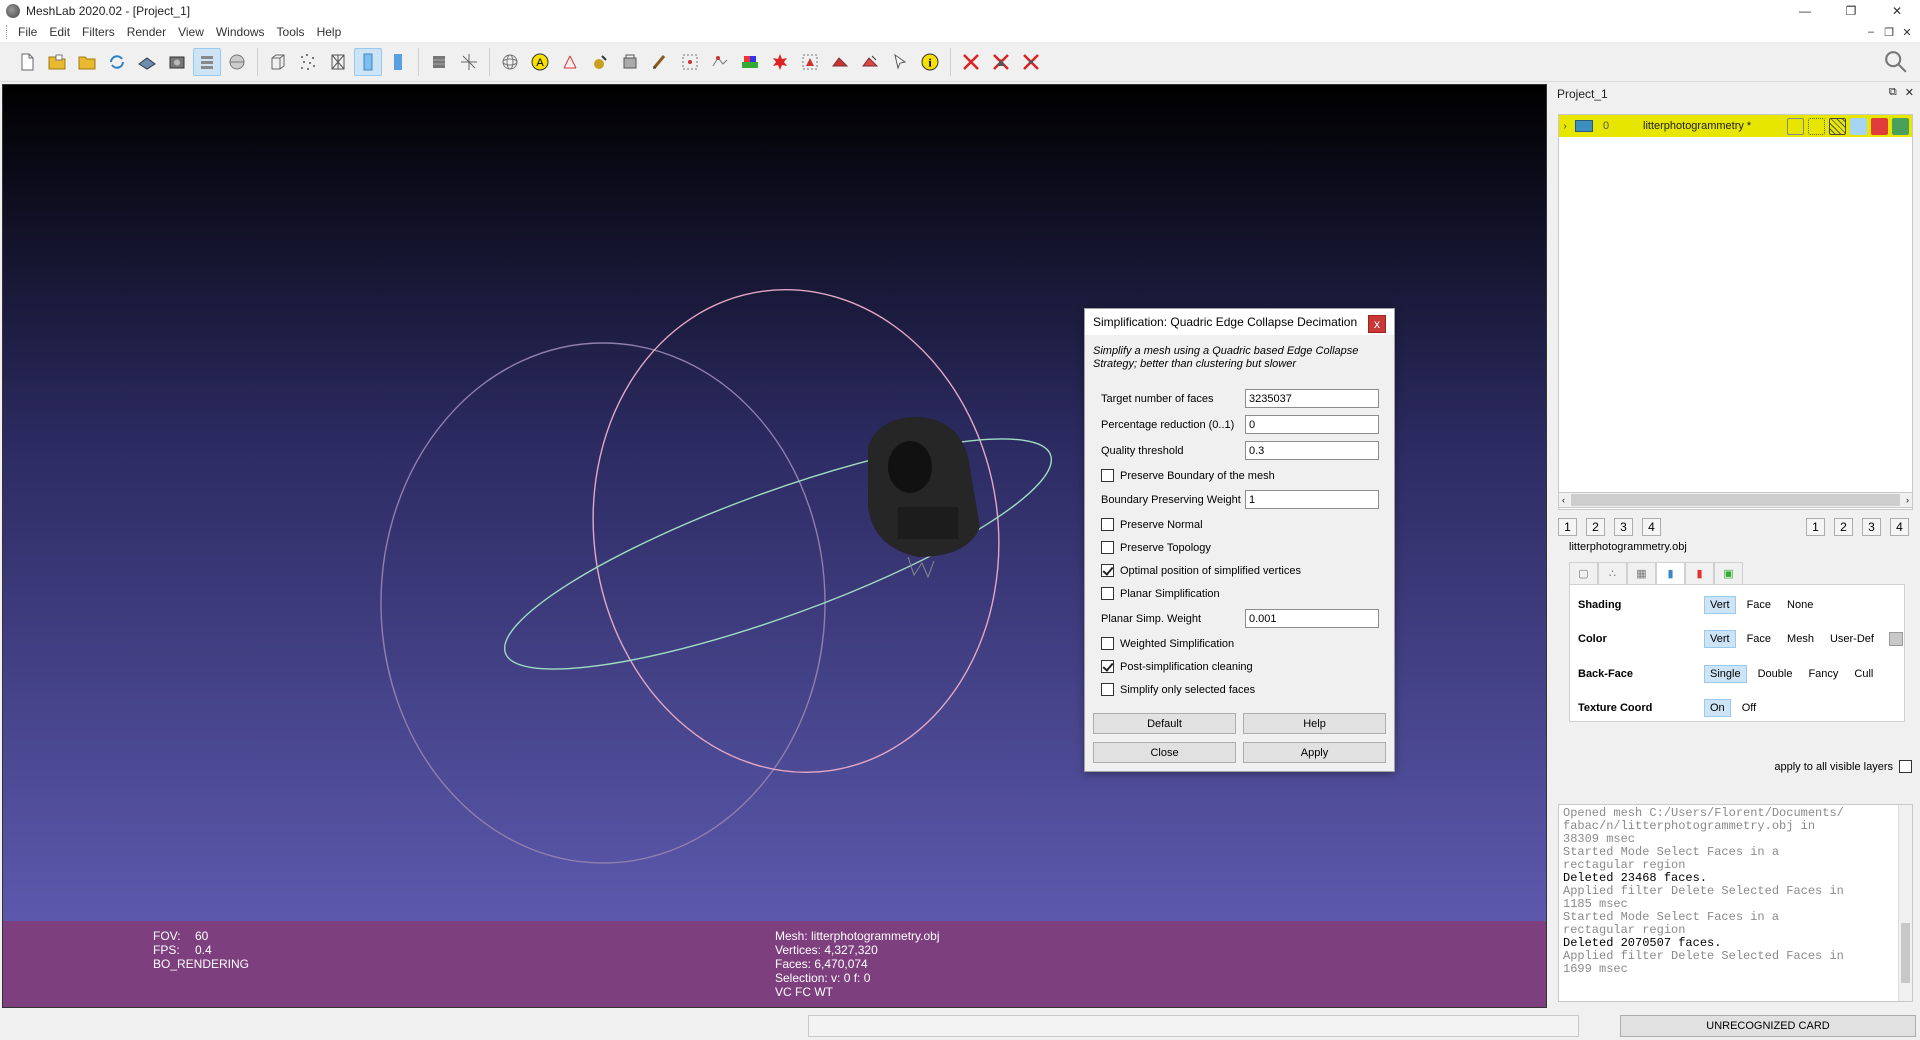  Describe the element at coordinates (1823, 674) in the screenshot. I see `backface-fancy-option: Fancy` at that location.